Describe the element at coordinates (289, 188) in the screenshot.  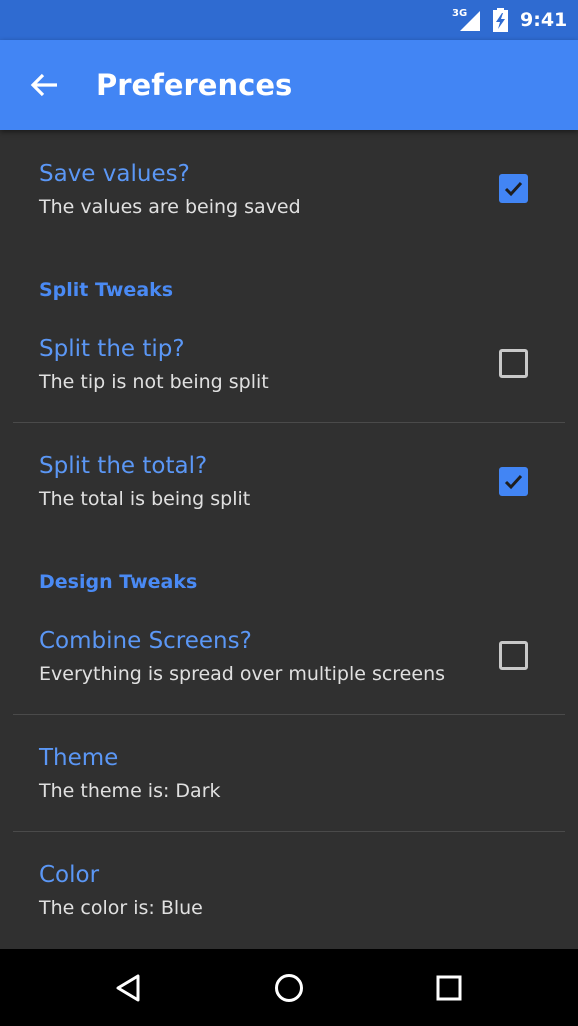
I see `pref-save-values: Save values? The values are being saved` at that location.